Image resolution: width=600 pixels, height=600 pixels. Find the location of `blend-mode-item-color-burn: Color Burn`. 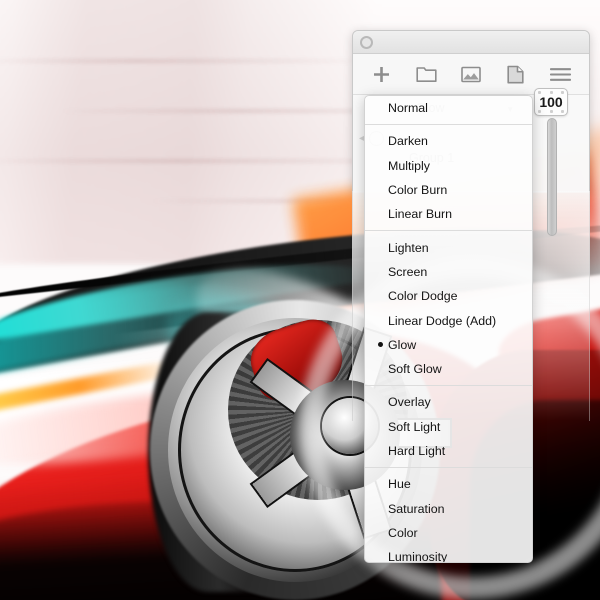

blend-mode-item-color-burn: Color Burn is located at coordinates (448, 190).